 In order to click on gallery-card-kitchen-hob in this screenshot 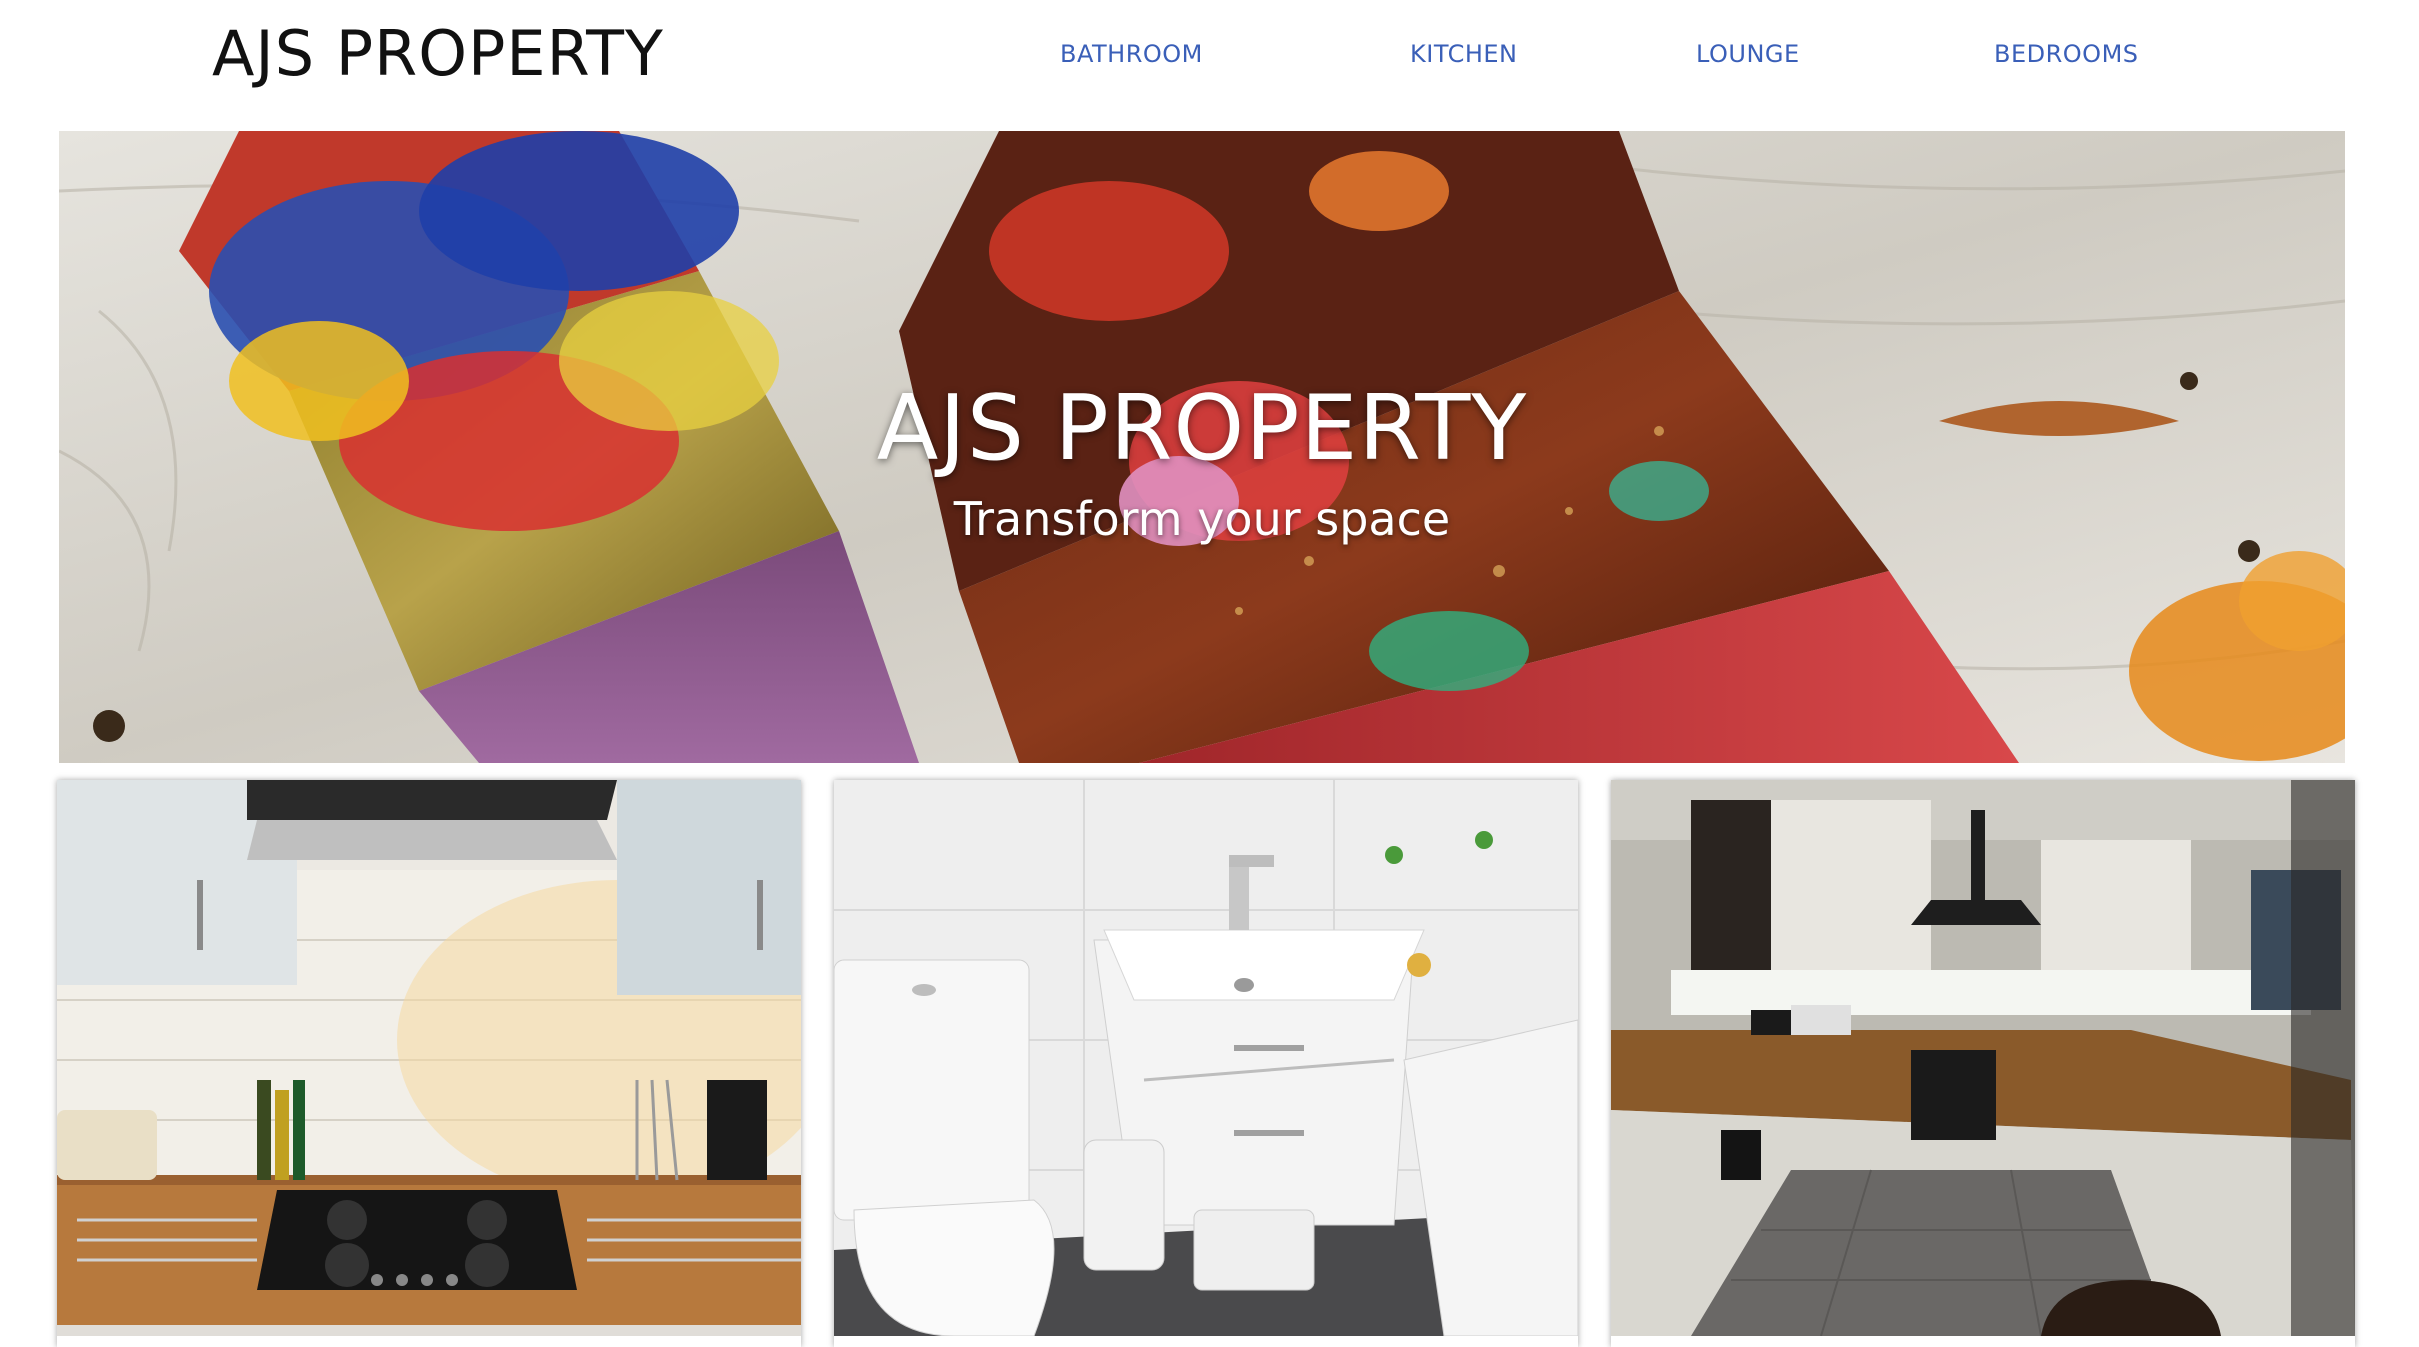, I will do `click(429, 1063)`.